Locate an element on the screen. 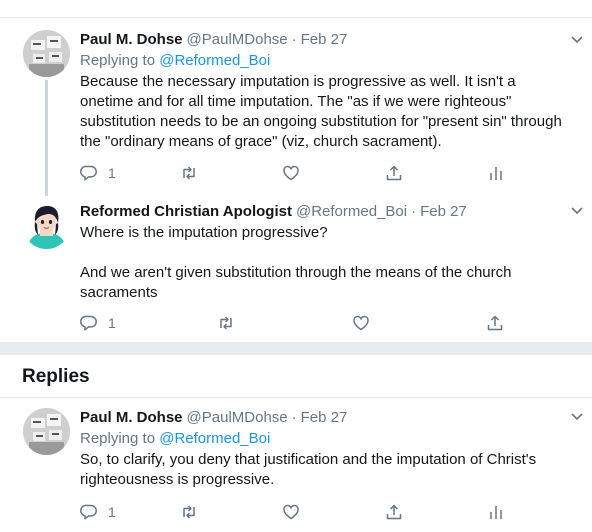 The image size is (592, 532). replies-heading: Replies is located at coordinates (56, 376).